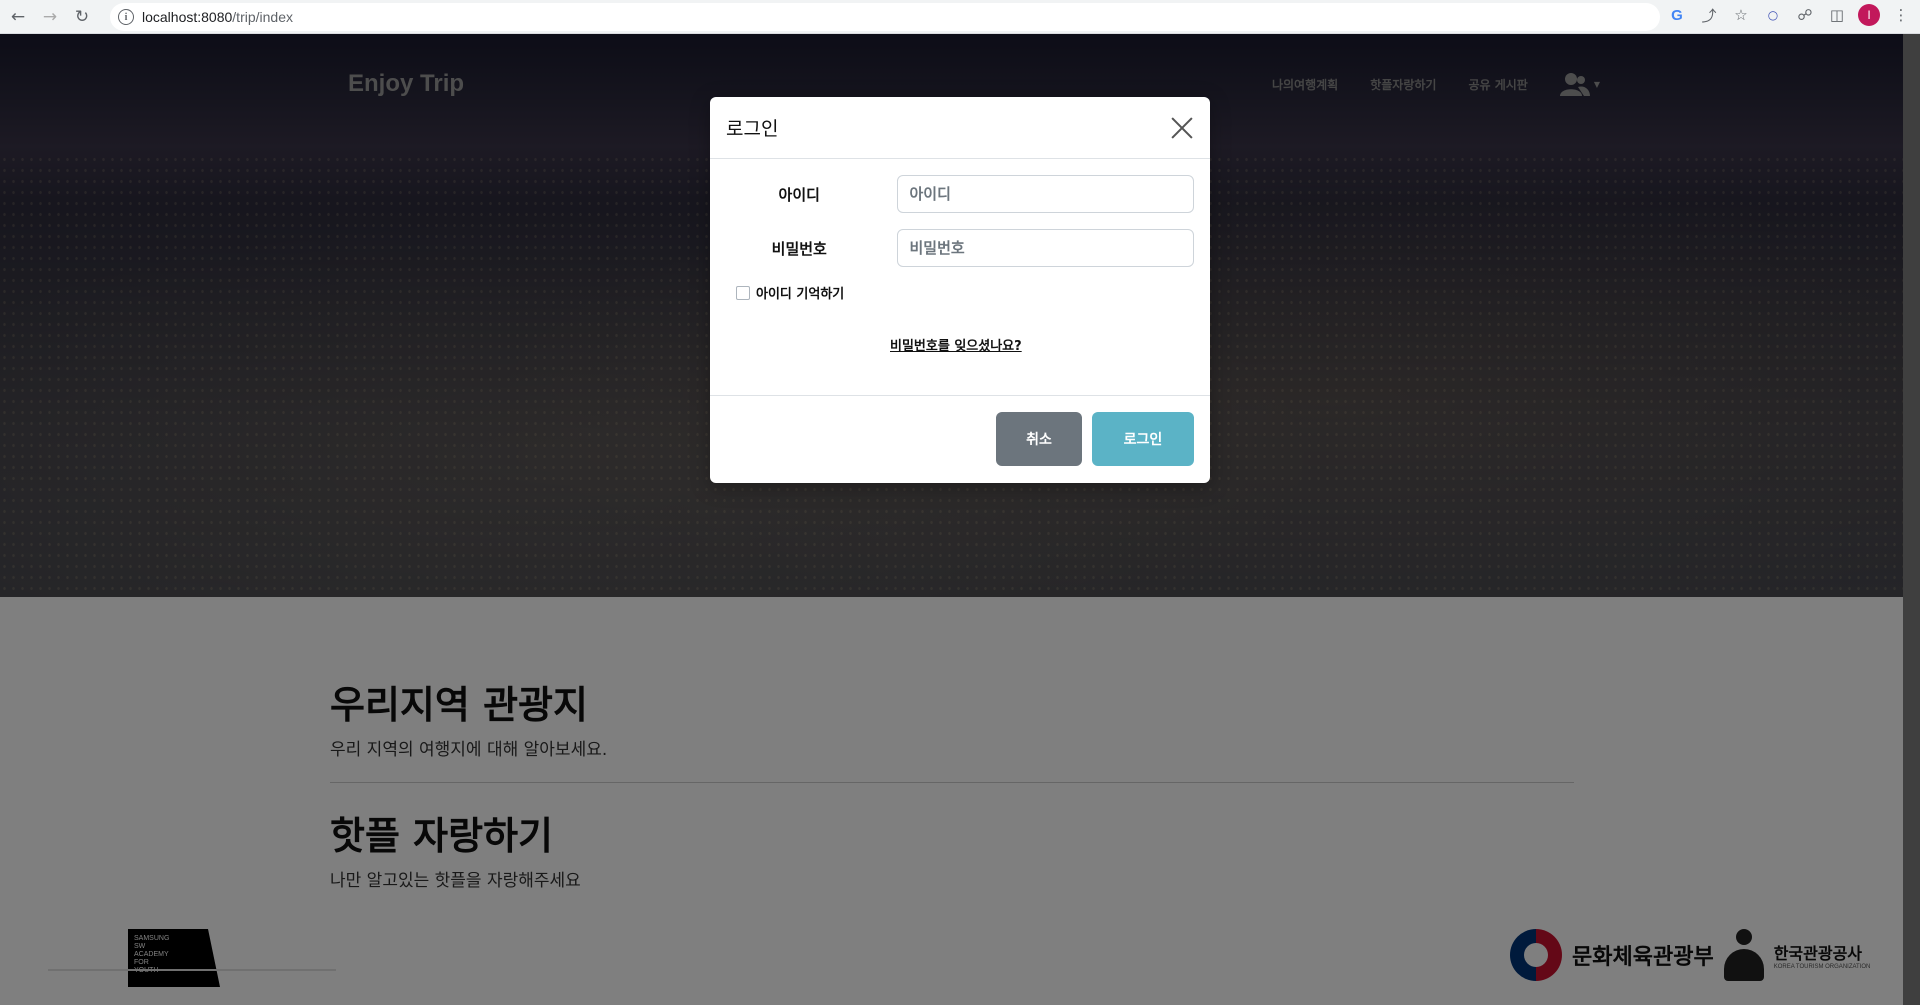 The height and width of the screenshot is (1005, 1920). Describe the element at coordinates (743, 292) in the screenshot. I see `remember-id-checkbox` at that location.